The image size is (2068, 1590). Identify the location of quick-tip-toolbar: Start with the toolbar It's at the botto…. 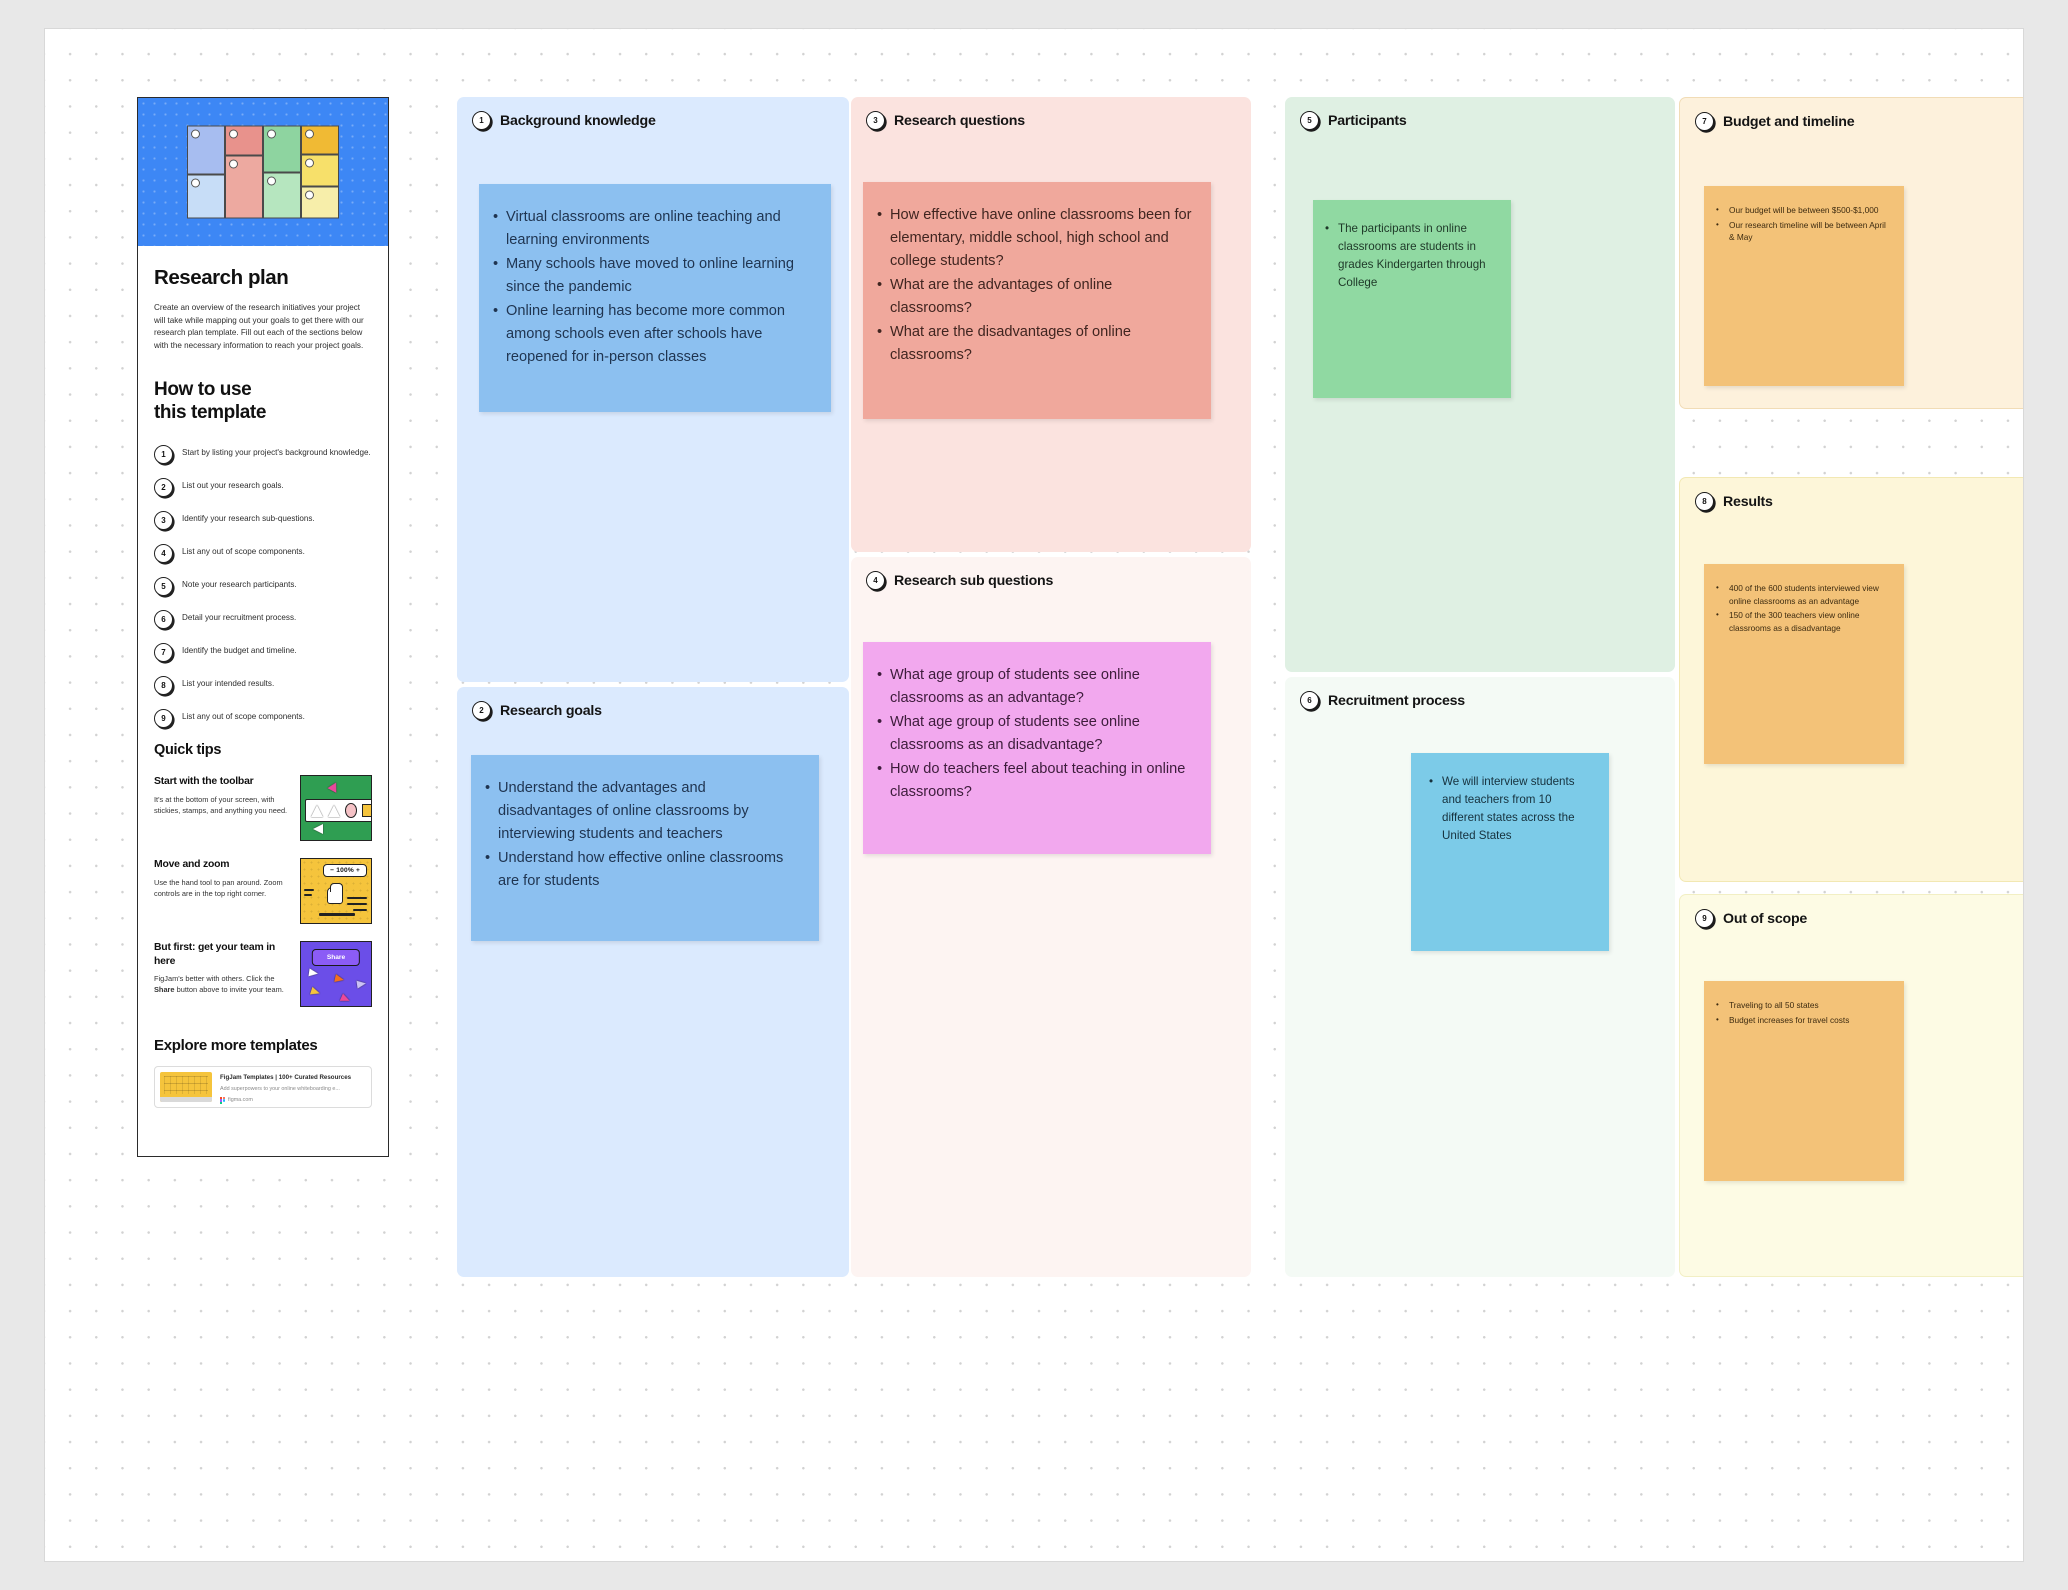
(263, 808).